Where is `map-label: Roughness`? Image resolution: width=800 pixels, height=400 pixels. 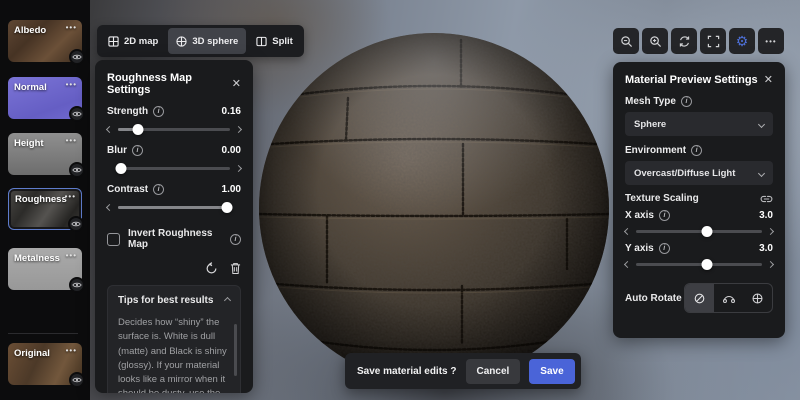
map-label: Roughness is located at coordinates (41, 199).